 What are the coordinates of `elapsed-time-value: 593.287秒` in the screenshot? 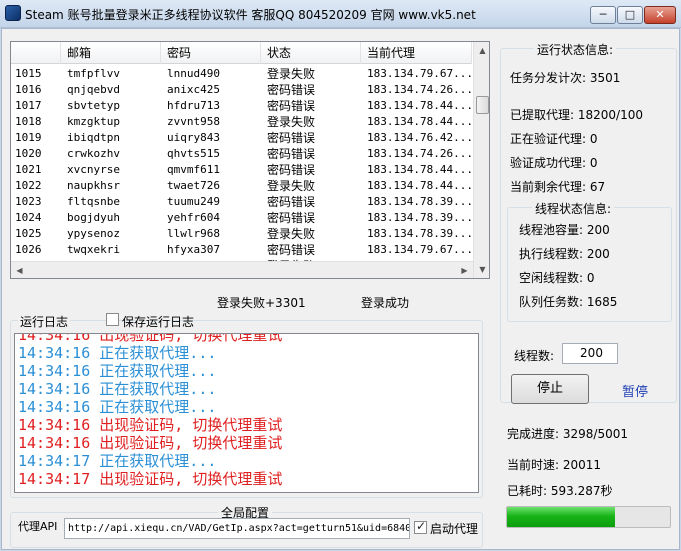 It's located at (581, 491).